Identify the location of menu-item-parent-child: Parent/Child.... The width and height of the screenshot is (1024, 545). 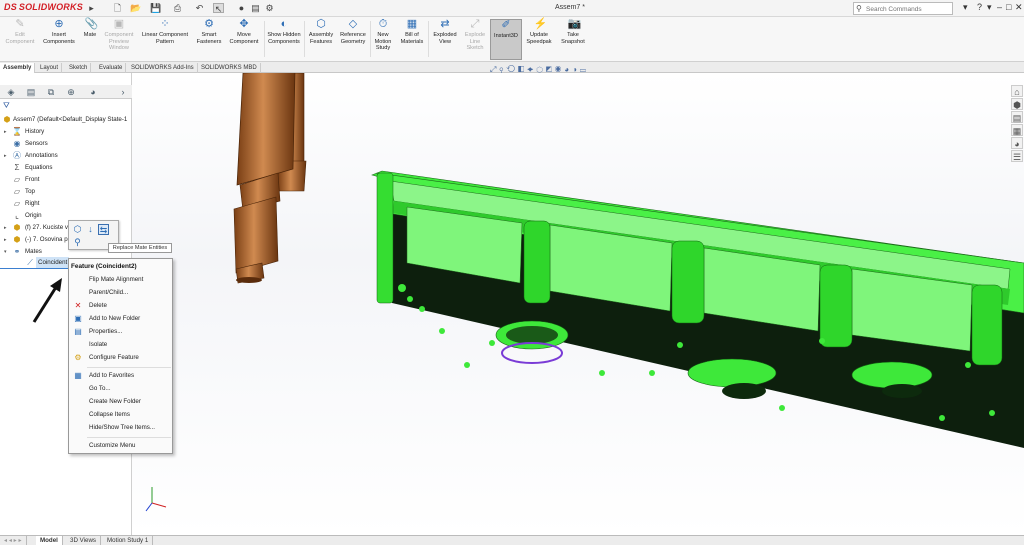
(120, 293).